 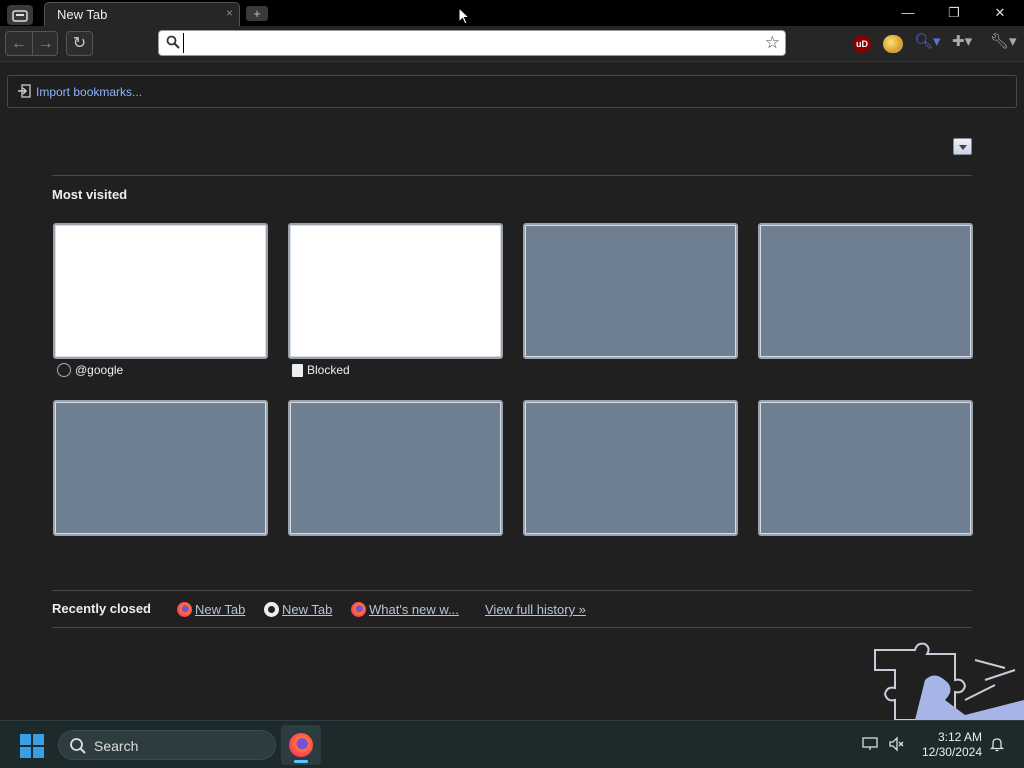 I want to click on taskbar-firefox-button, so click(x=301, y=745).